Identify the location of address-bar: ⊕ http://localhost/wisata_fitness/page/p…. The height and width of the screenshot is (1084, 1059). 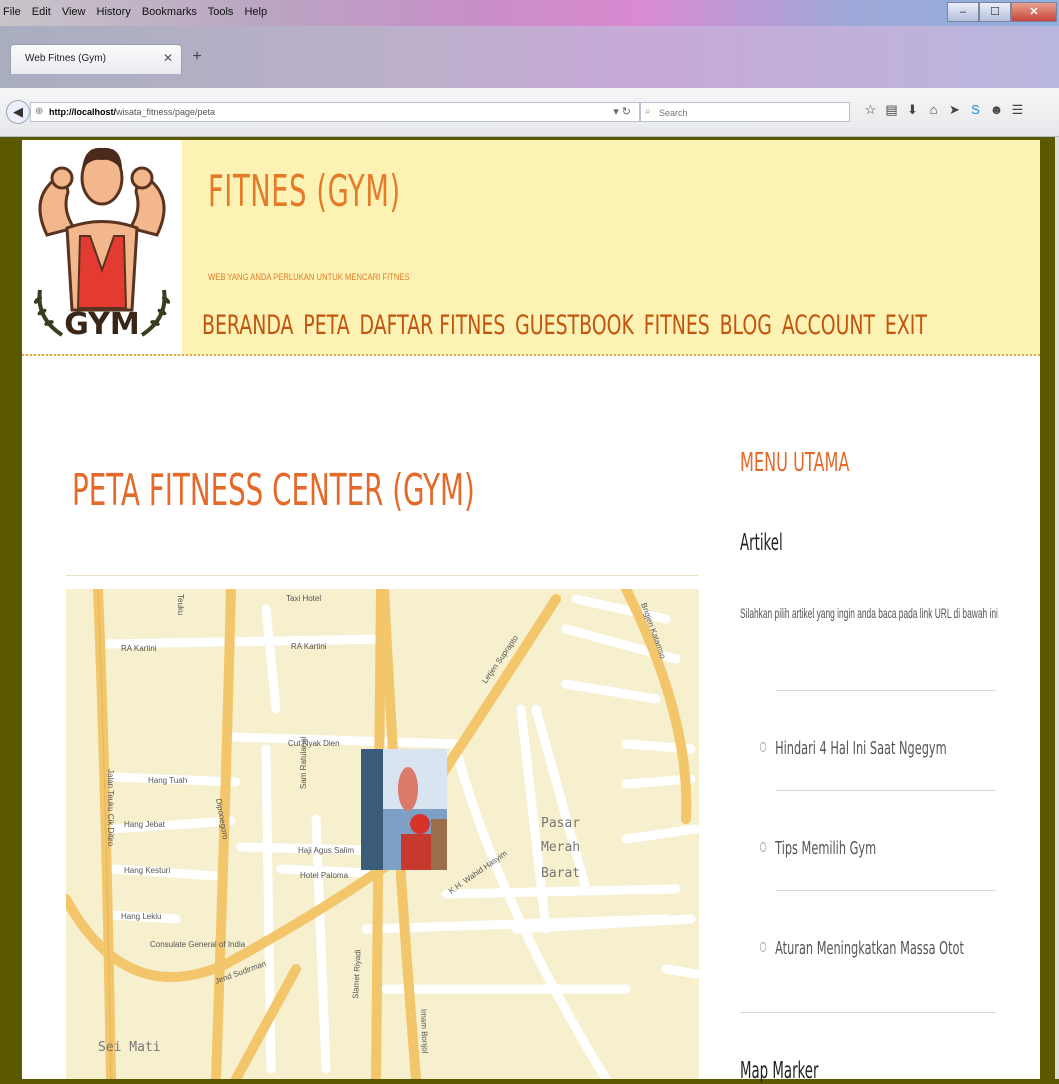
(335, 112).